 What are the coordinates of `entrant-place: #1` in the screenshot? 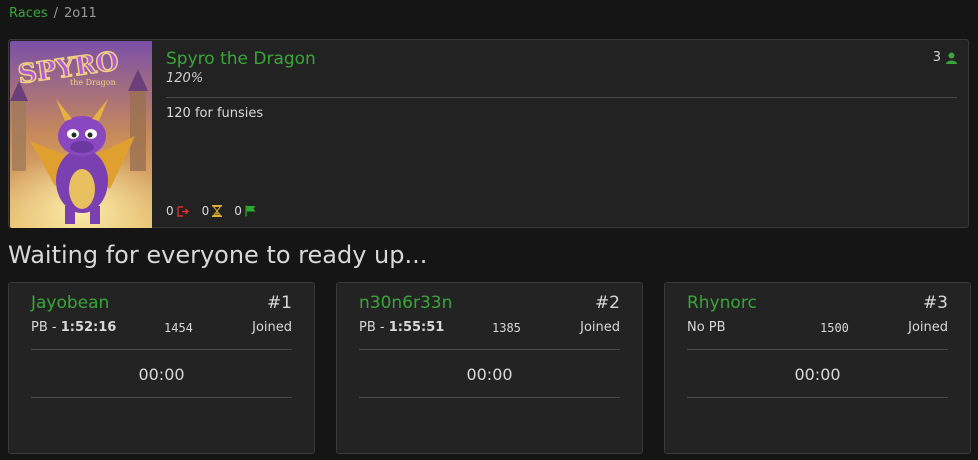 It's located at (279, 303).